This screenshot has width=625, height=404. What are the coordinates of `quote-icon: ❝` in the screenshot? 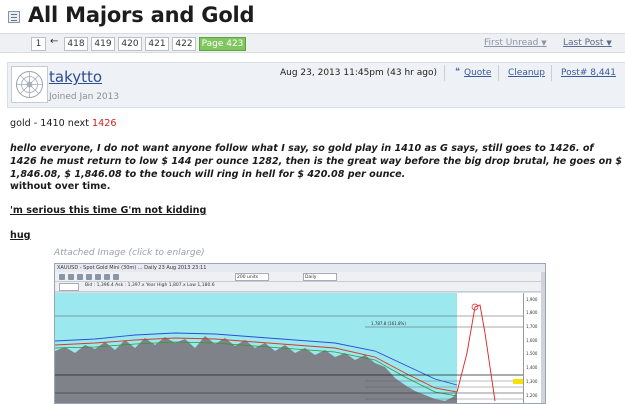 It's located at (457, 72).